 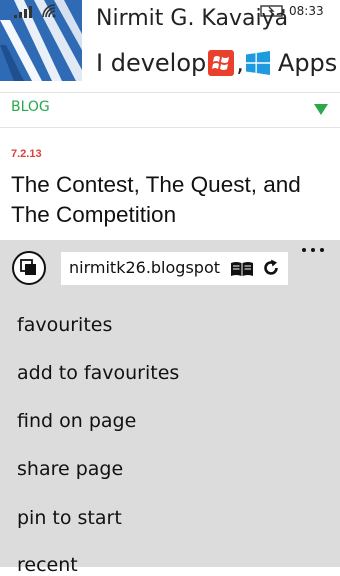 I want to click on address-bar: nirmitk26.blogspot, so click(x=174, y=268).